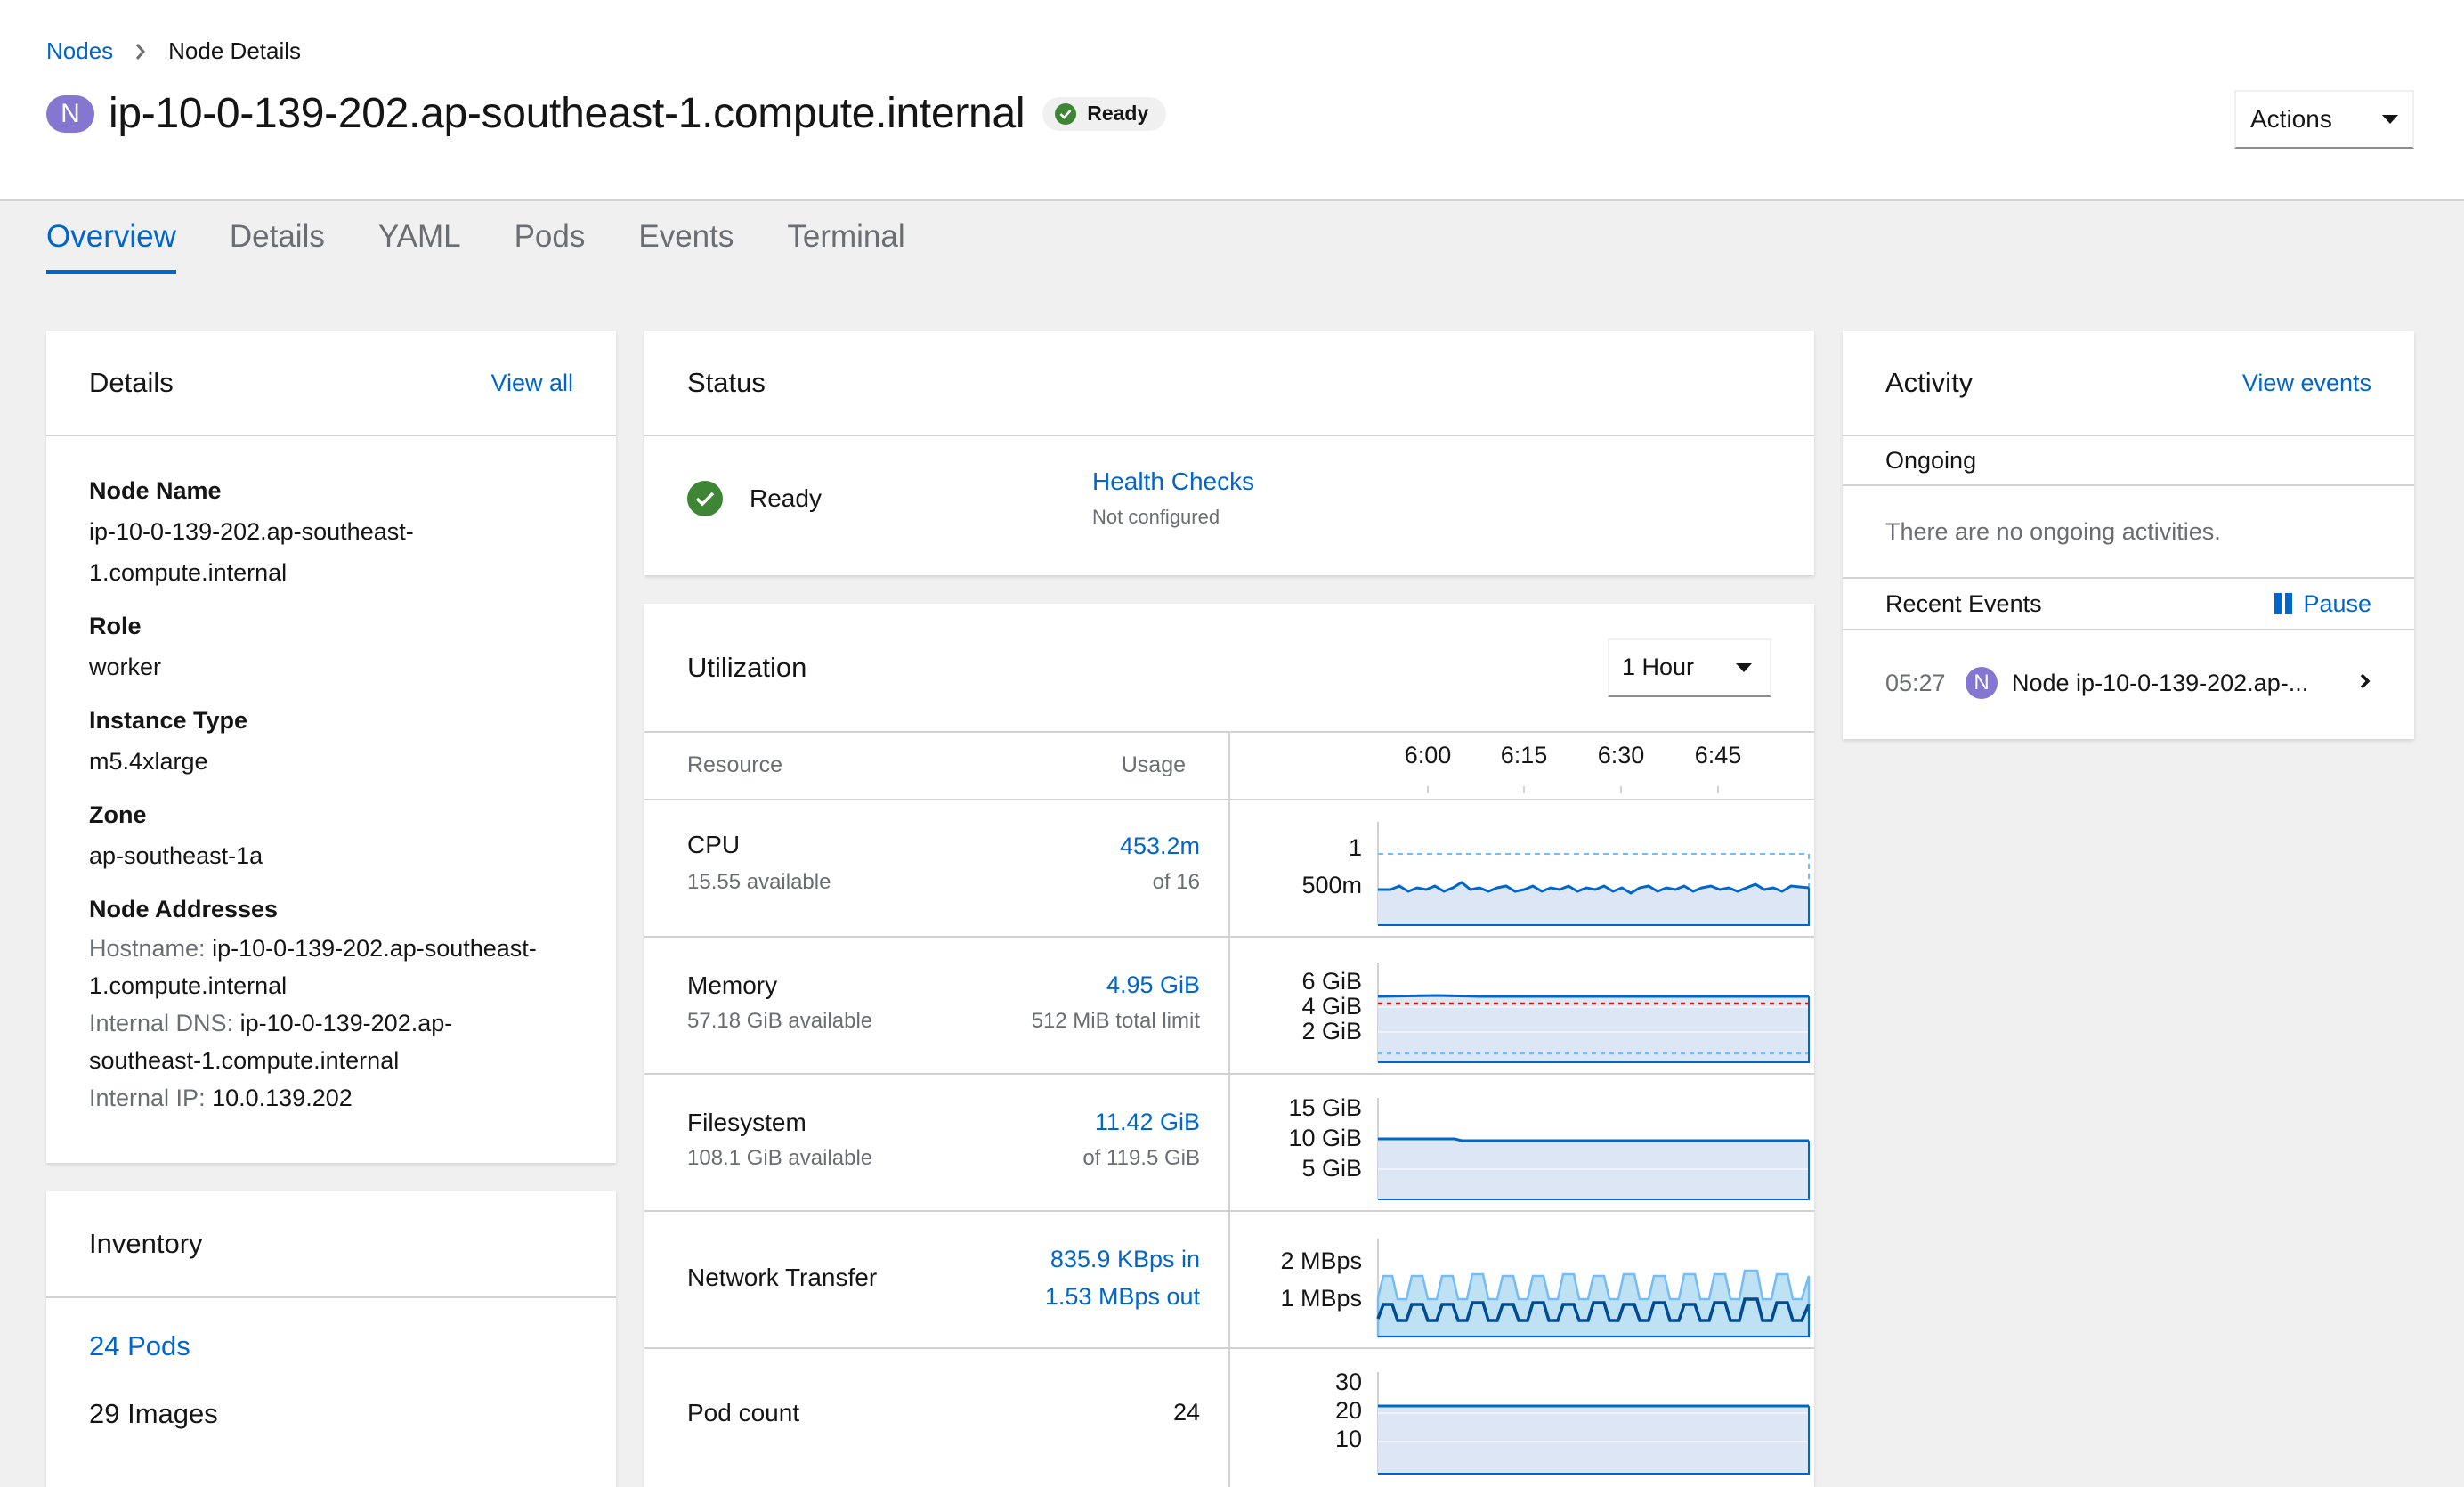  Describe the element at coordinates (1523, 1005) in the screenshot. I see `memory-sparkline-chart: 6 GiB 4 GiB 2 GiB` at that location.